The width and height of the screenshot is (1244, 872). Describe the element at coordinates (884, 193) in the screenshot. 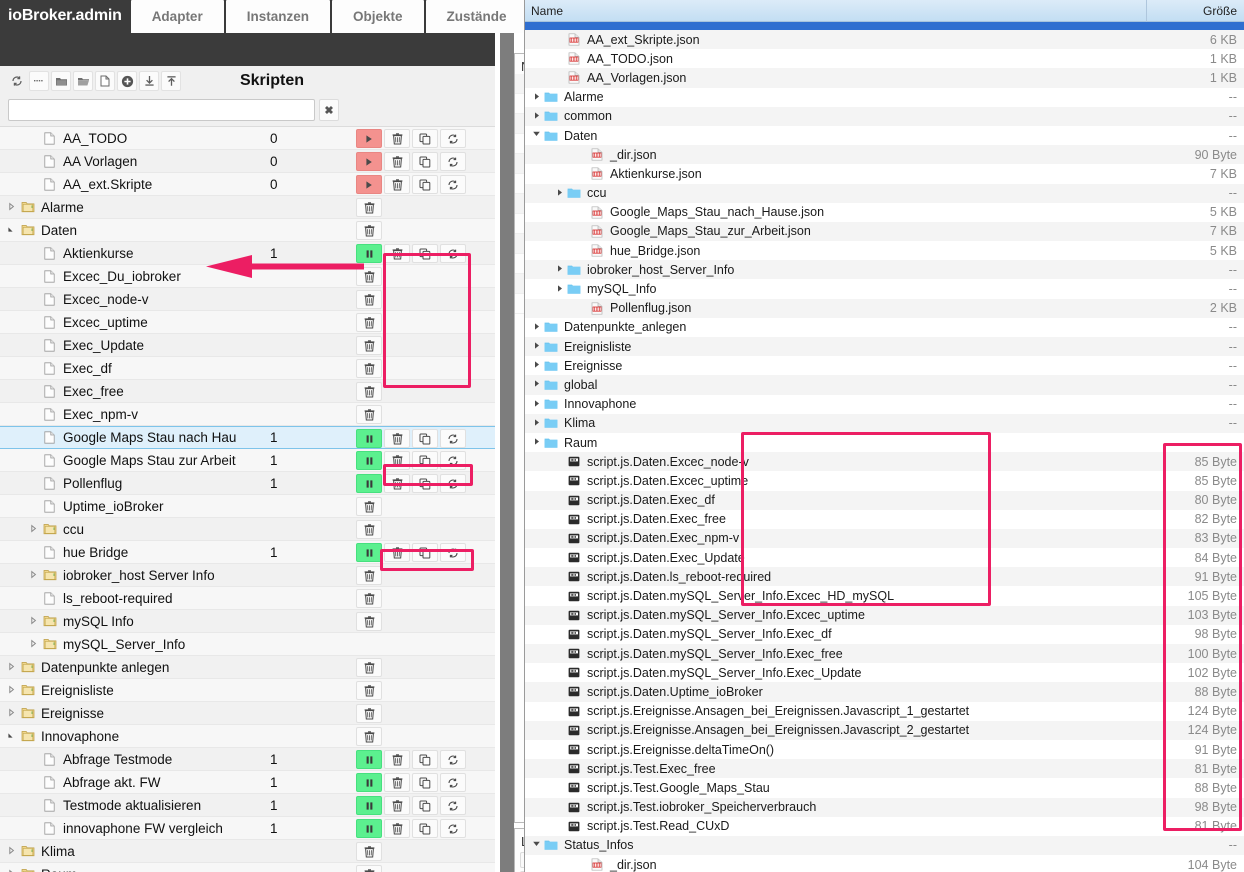

I see `file-row: ccu --` at that location.